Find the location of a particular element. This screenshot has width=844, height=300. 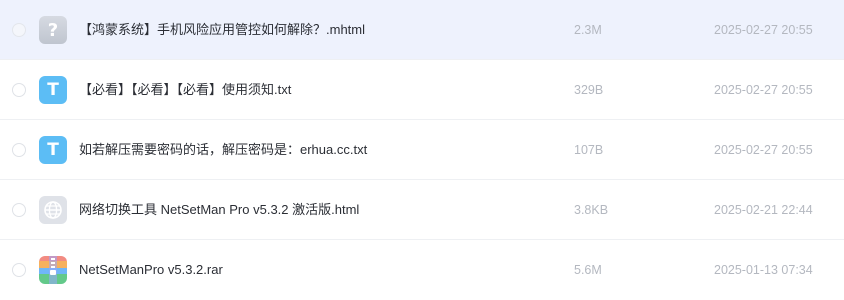

file-size: 329B is located at coordinates (589, 90).